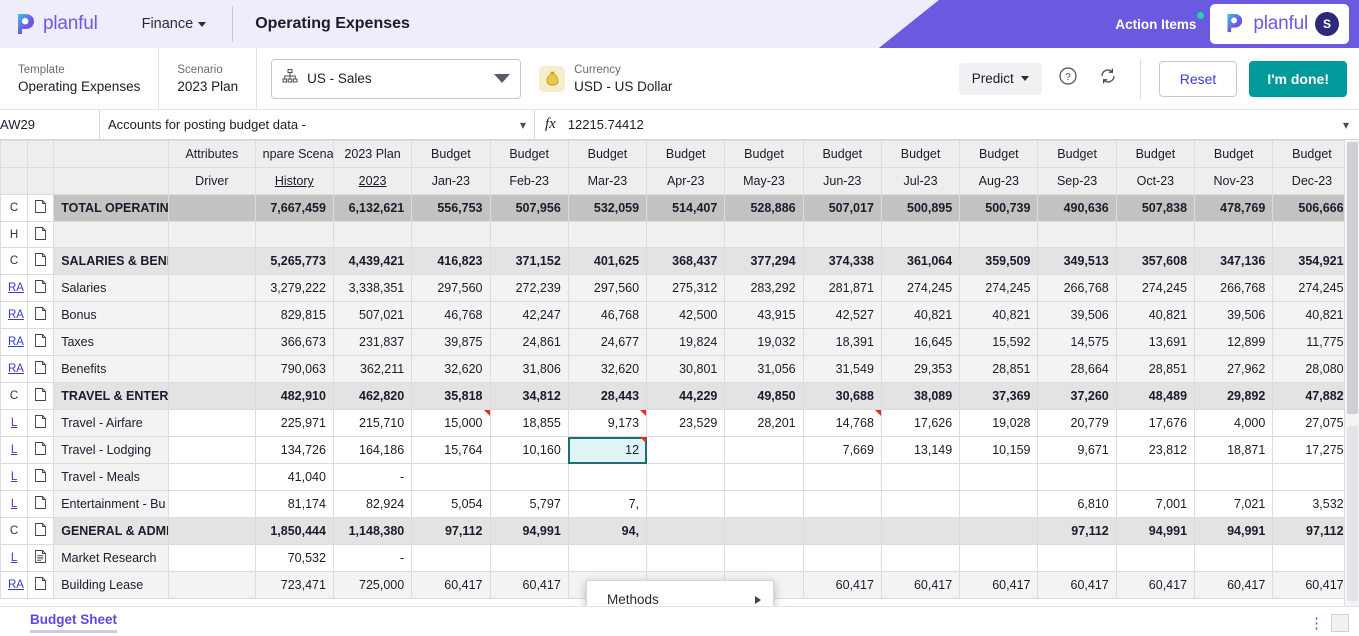  What do you see at coordinates (111, 450) in the screenshot?
I see `row-label: Travel - Lodging` at bounding box center [111, 450].